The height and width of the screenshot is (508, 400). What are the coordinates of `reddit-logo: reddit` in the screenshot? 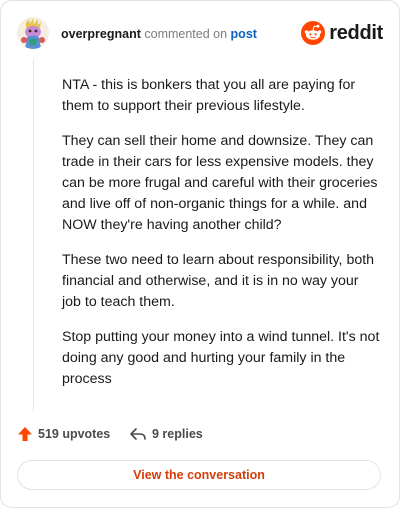 It's located at (342, 33).